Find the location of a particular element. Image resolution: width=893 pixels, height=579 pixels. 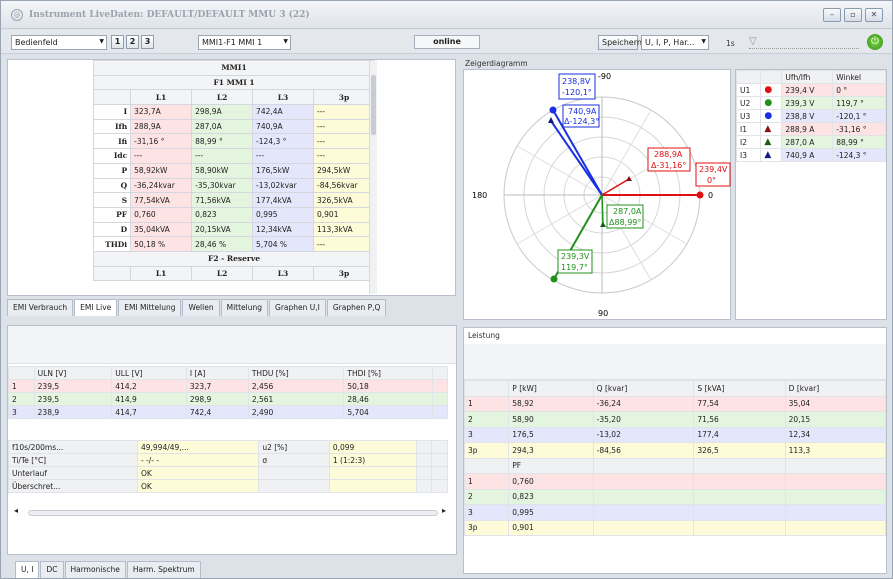

pf-blank is located at coordinates (486, 465).